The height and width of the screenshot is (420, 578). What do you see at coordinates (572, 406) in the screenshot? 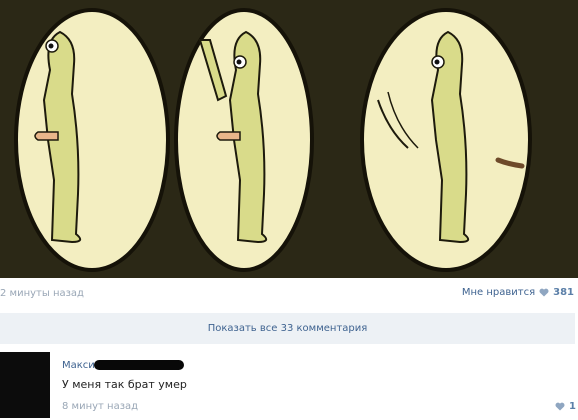
I see `comment-like-count: 1` at bounding box center [572, 406].